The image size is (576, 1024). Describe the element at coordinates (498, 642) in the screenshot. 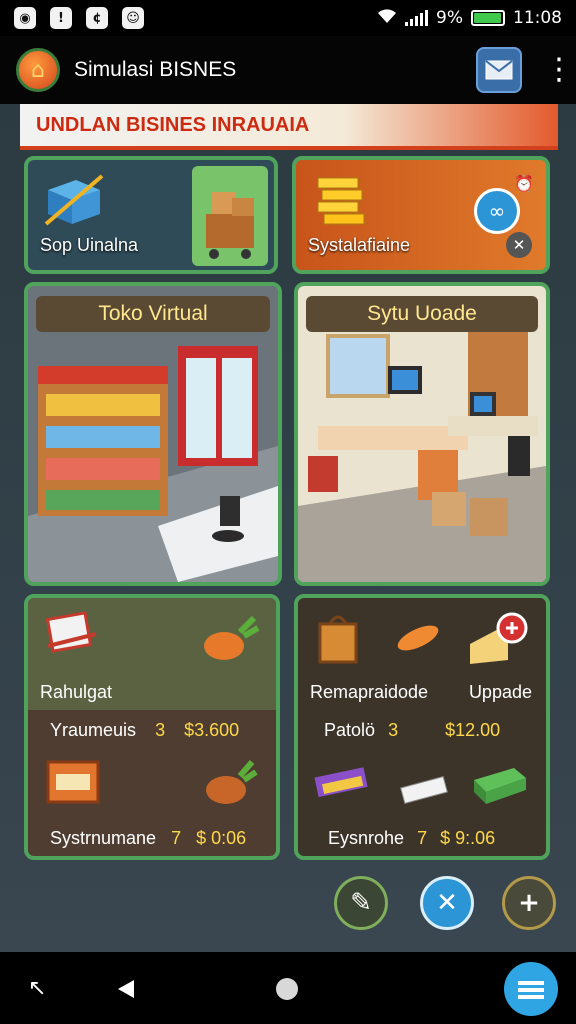

I see `cheese-icon` at that location.